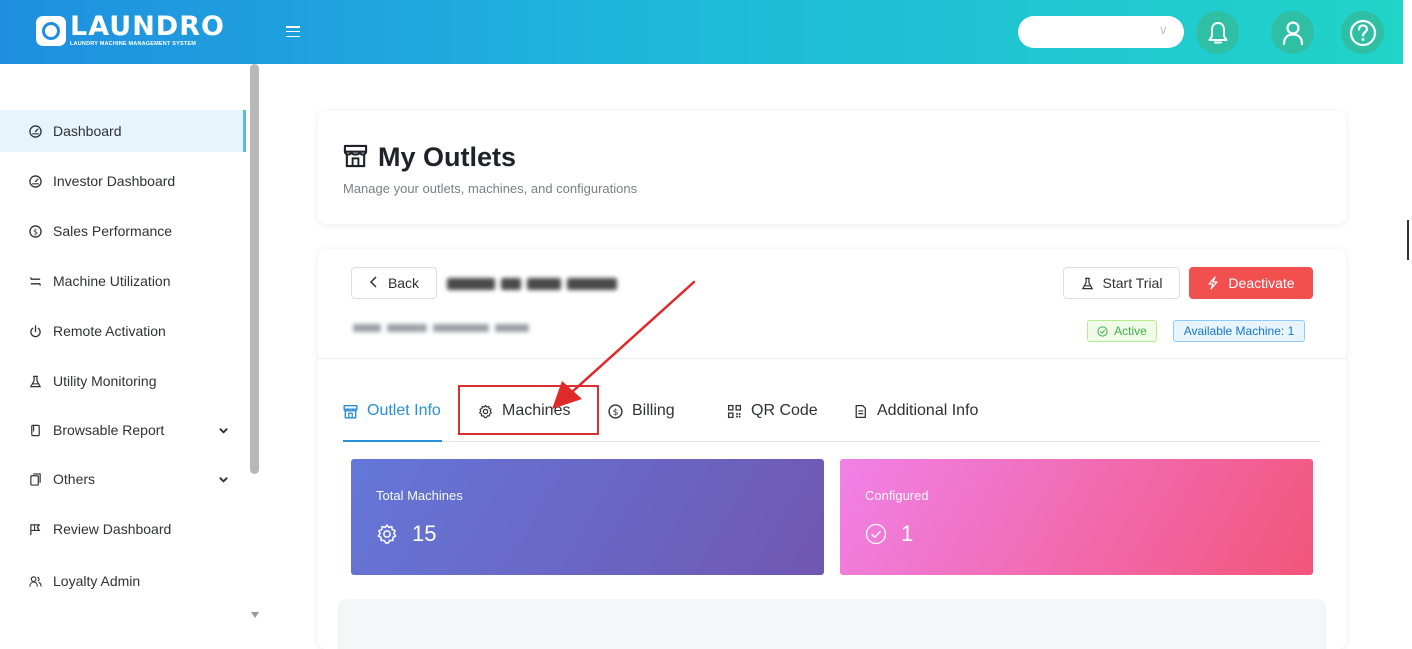 Image resolution: width=1412 pixels, height=649 pixels. I want to click on sidebar-item-investor-dashboard: Investor Dashboard, so click(123, 181).